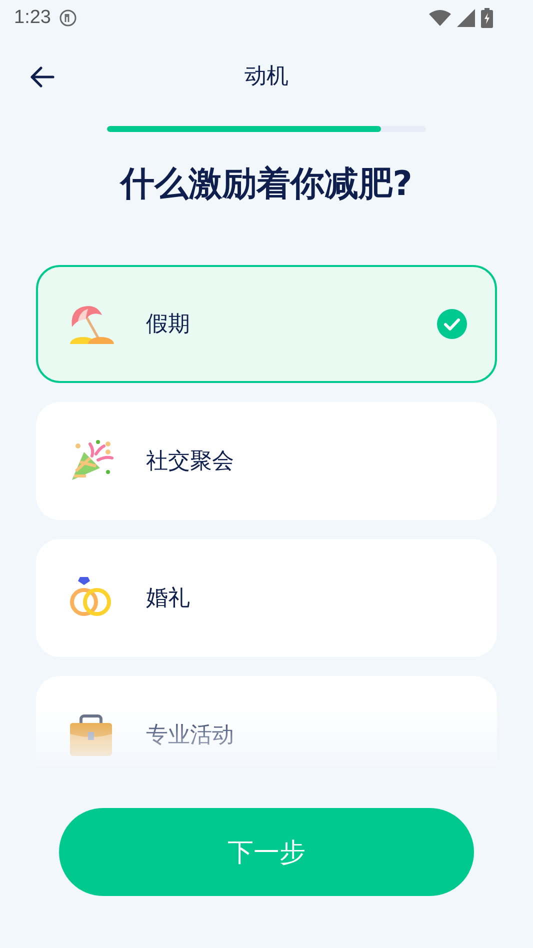 This screenshot has width=533, height=948. What do you see at coordinates (168, 325) in the screenshot?
I see `option-label: 假期` at bounding box center [168, 325].